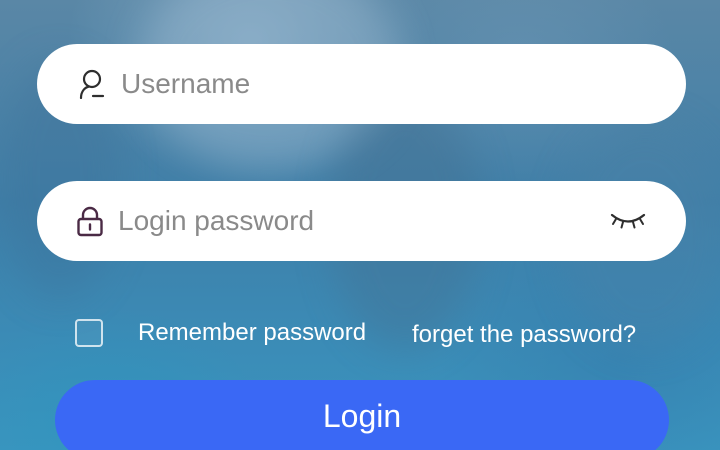 This screenshot has width=720, height=450. Describe the element at coordinates (357, 221) in the screenshot. I see `password-input` at that location.